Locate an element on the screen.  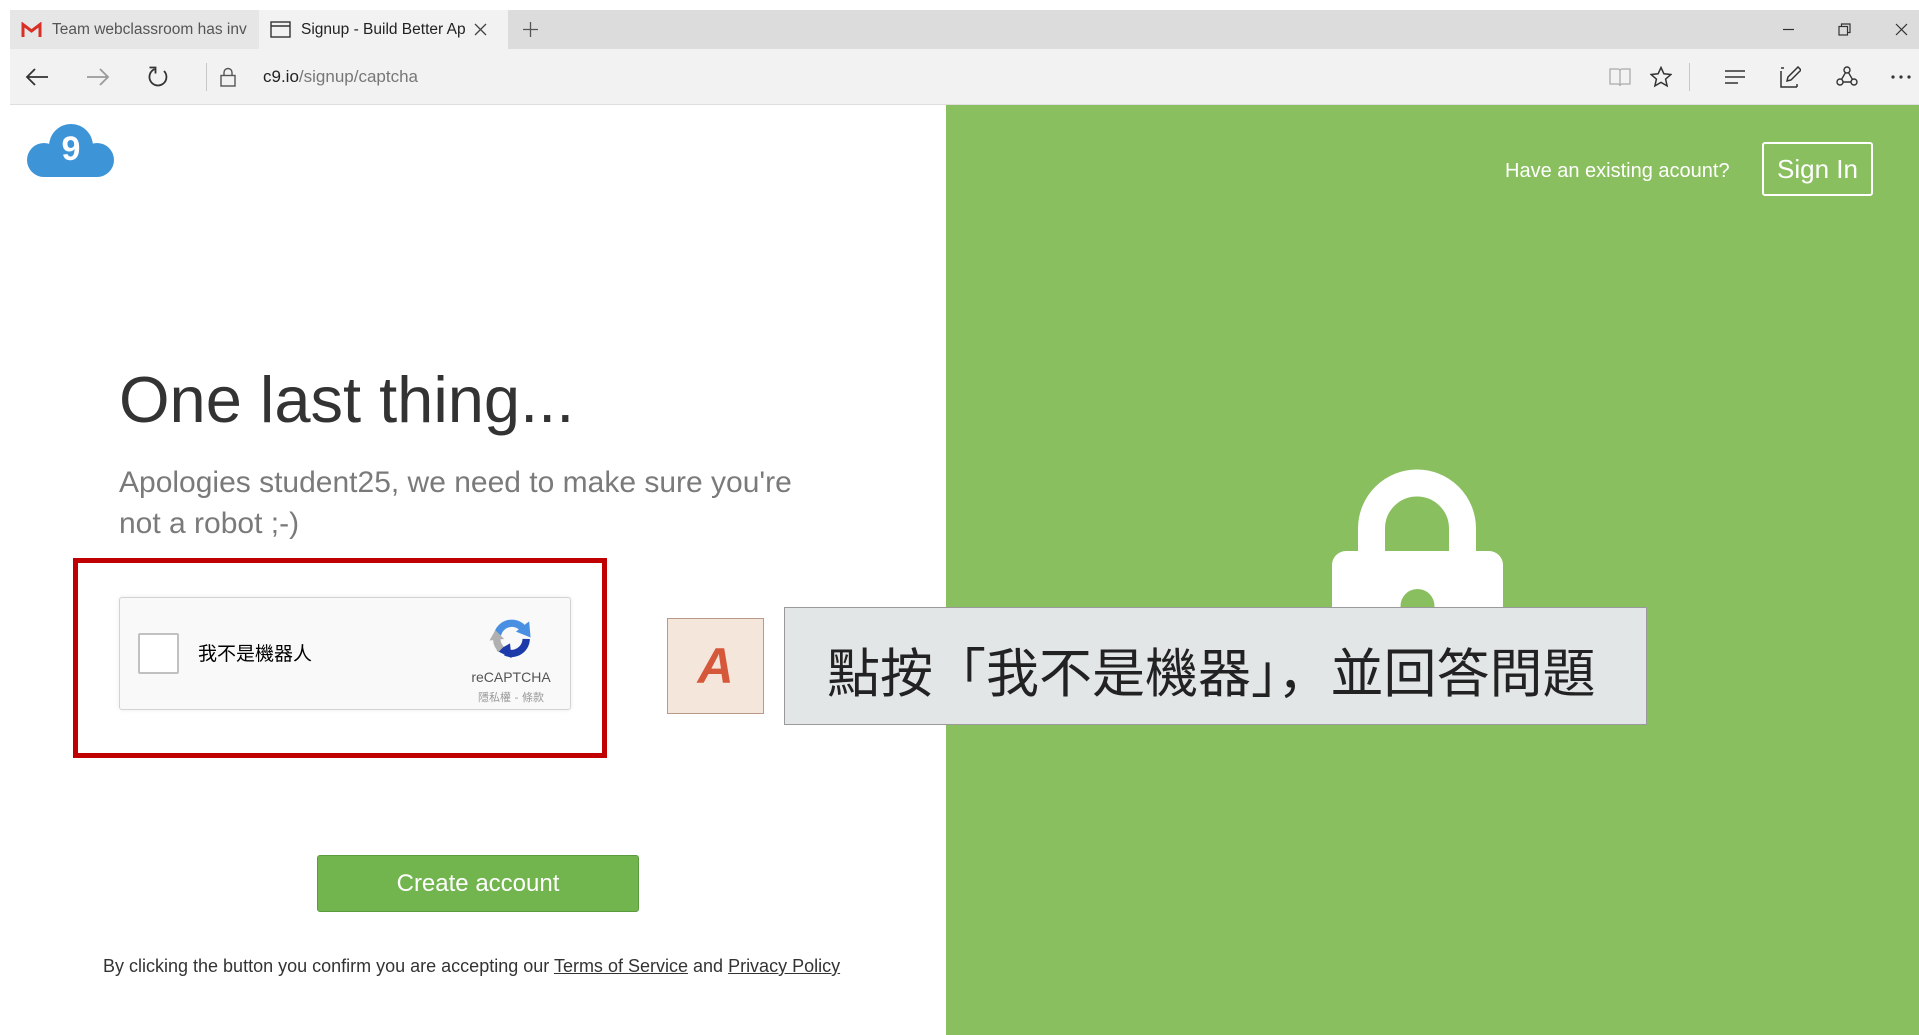
create-account-button: Create account is located at coordinates (478, 883).